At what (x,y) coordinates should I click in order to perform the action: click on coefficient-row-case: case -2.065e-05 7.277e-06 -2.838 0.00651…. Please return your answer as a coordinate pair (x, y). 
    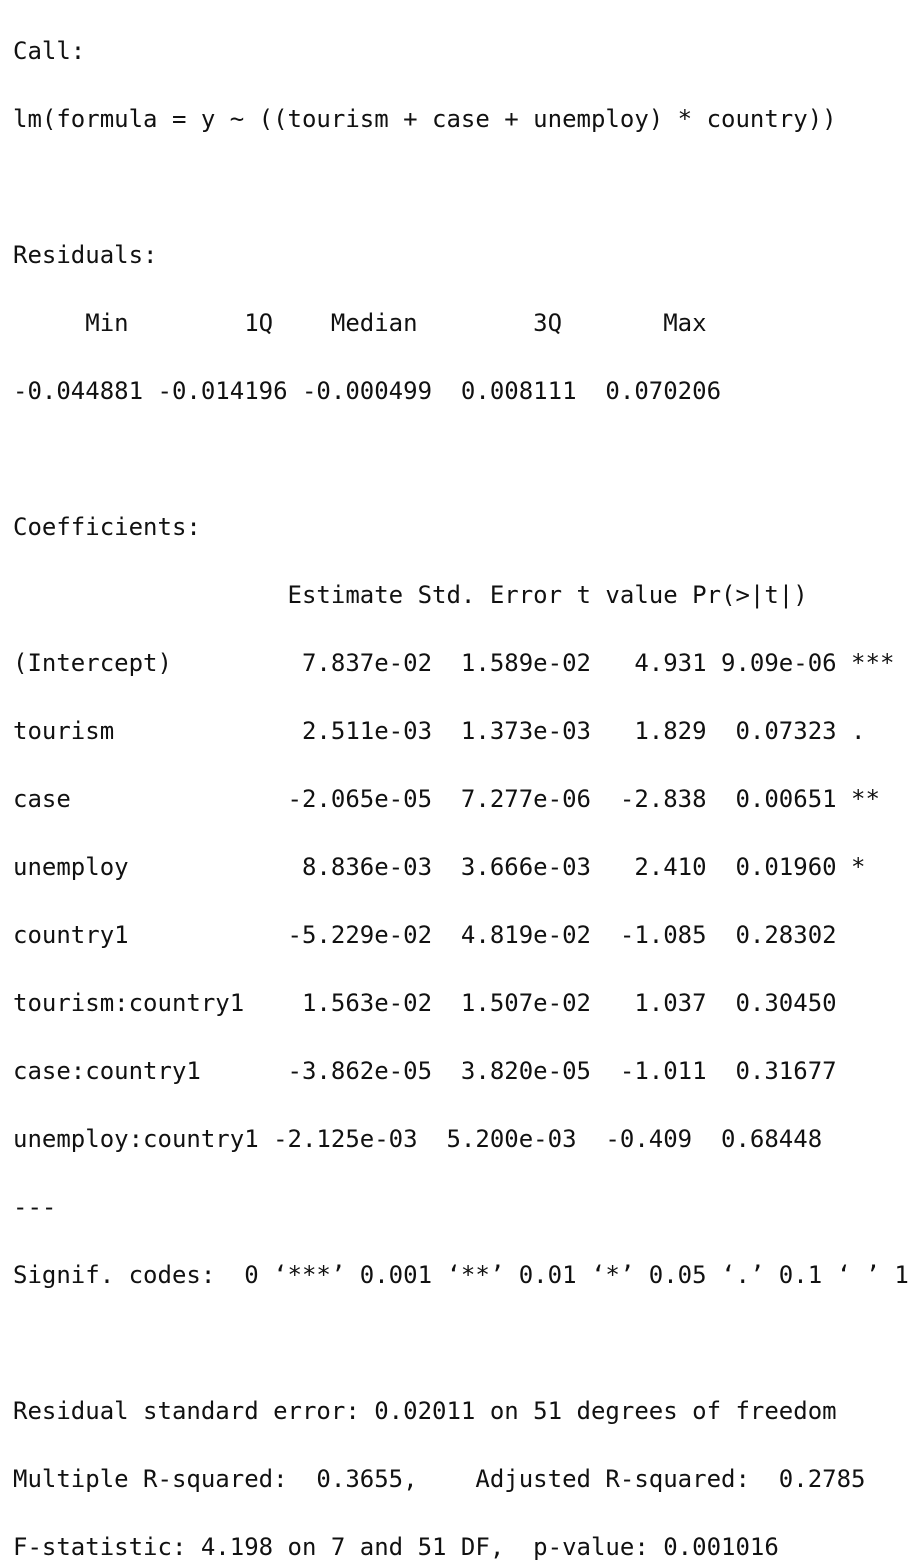
    Looking at the image, I should click on (454, 799).